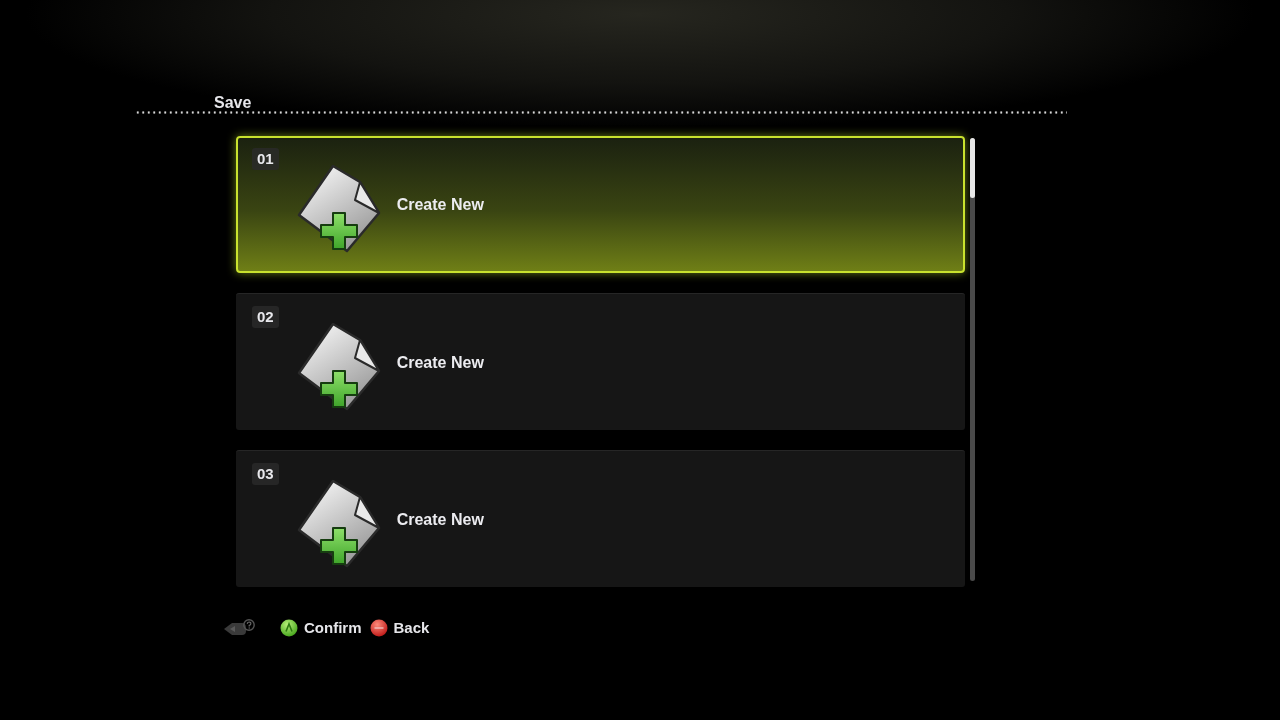 This screenshot has width=1280, height=720. What do you see at coordinates (972, 359) in the screenshot?
I see `scrollbar-track` at bounding box center [972, 359].